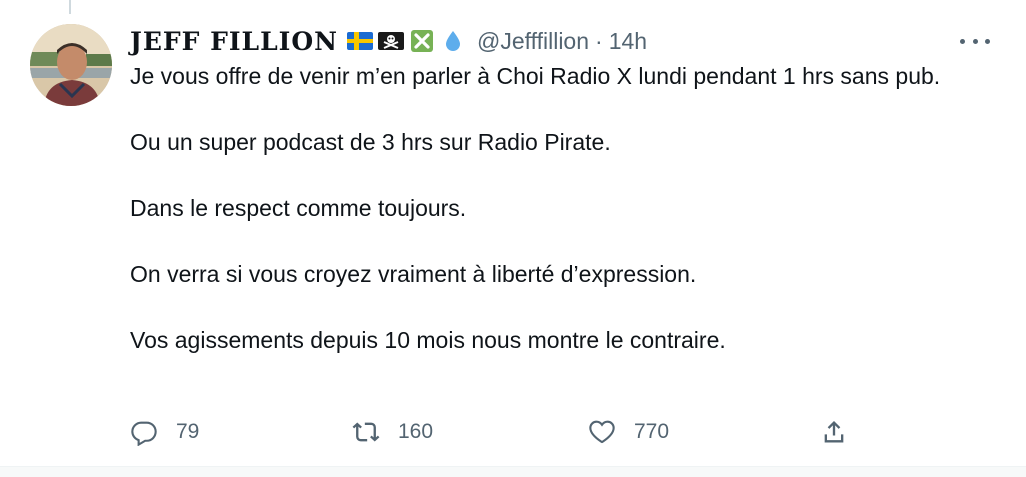  I want to click on retweet-icon, so click(366, 432).